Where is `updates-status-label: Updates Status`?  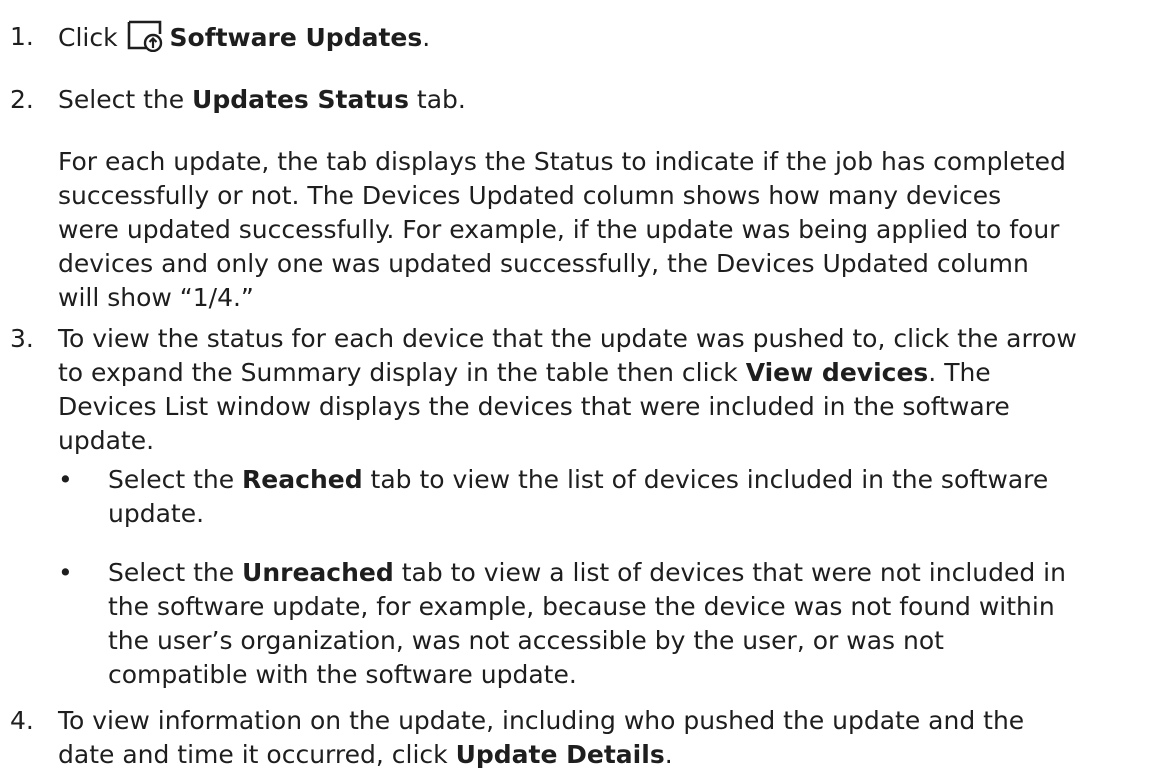 updates-status-label: Updates Status is located at coordinates (300, 99).